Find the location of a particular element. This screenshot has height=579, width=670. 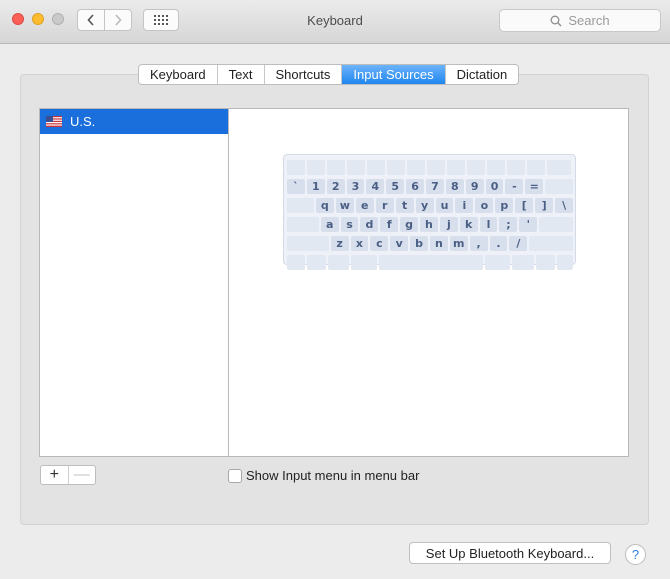

search-input: Search is located at coordinates (580, 20).